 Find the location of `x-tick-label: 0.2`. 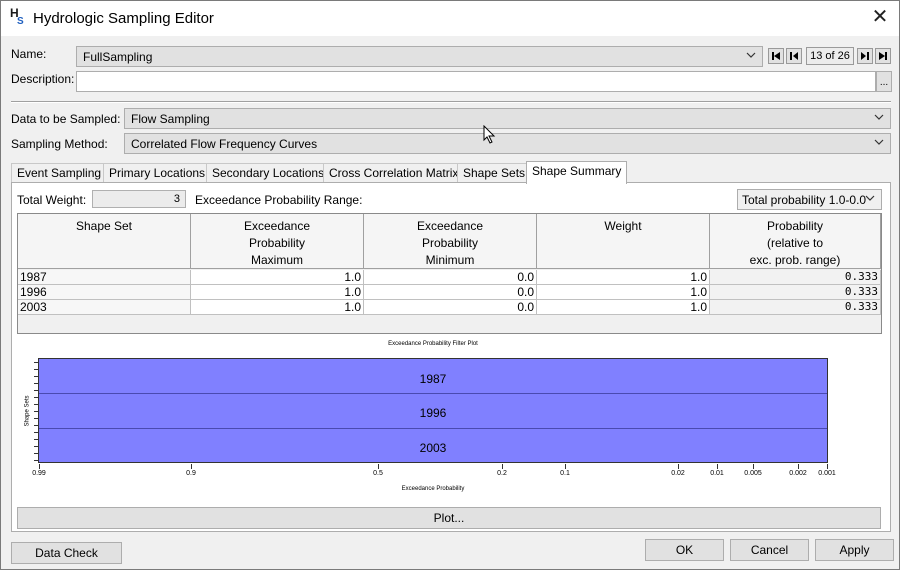

x-tick-label: 0.2 is located at coordinates (502, 473).